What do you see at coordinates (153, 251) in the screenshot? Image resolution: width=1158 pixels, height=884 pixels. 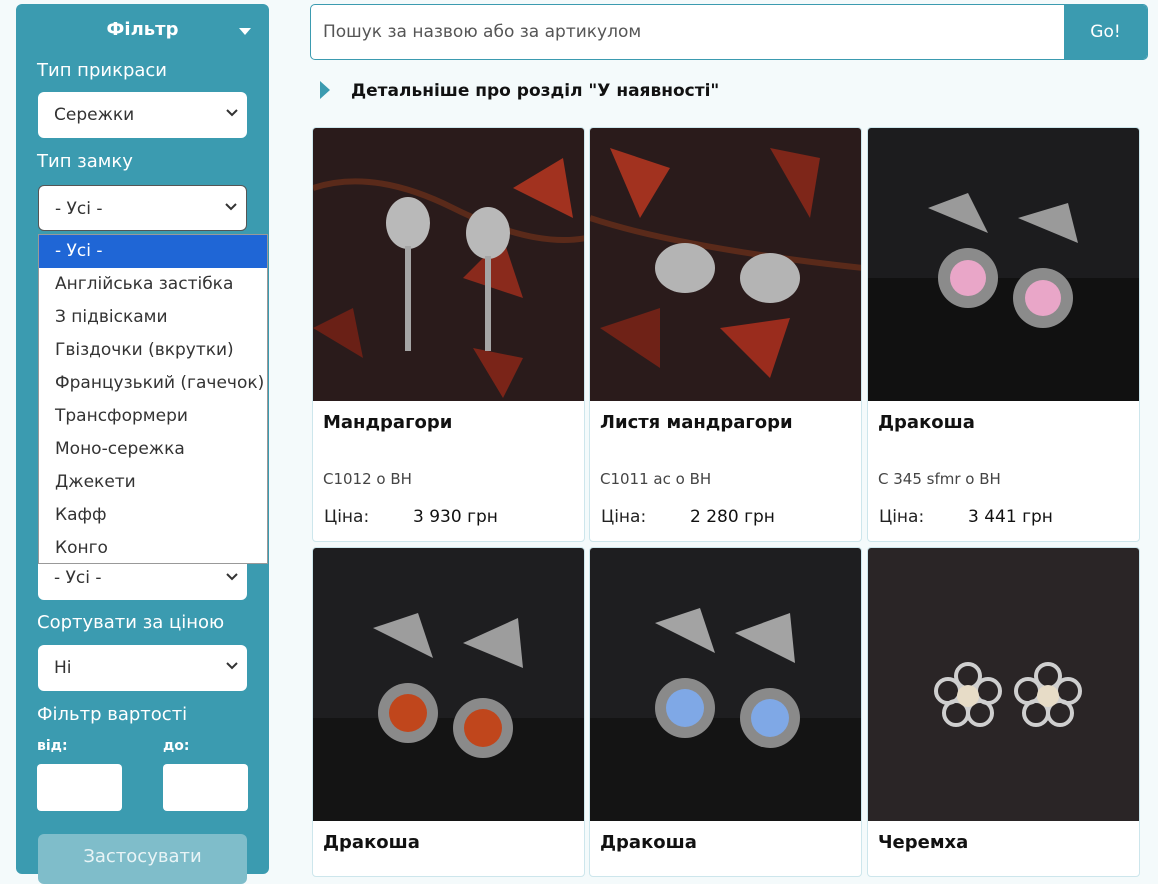 I see `dropdown-option: - Усі -` at bounding box center [153, 251].